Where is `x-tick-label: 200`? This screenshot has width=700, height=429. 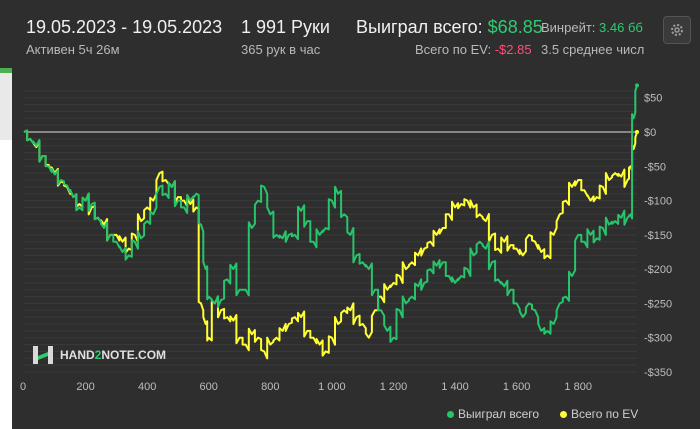
x-tick-label: 200 is located at coordinates (85, 387).